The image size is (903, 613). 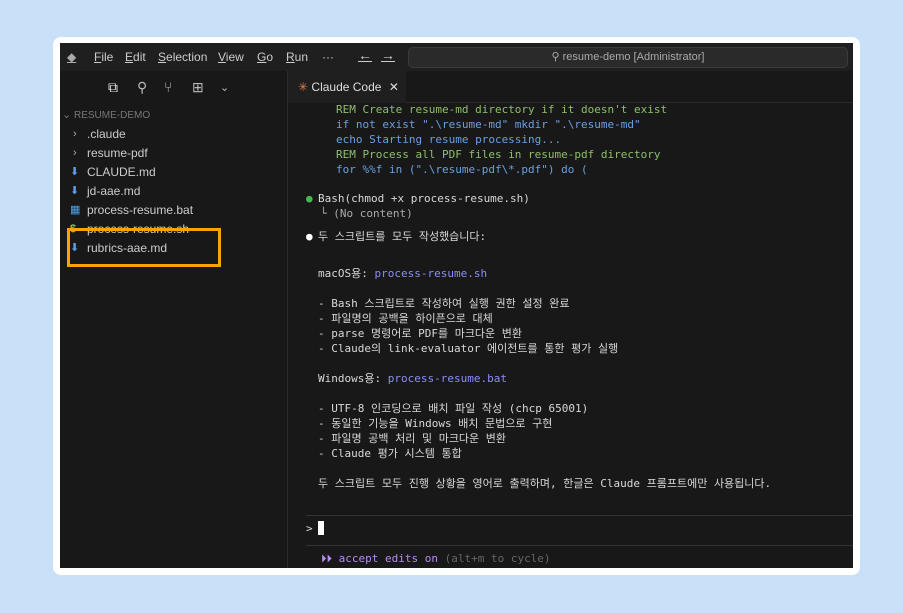 I want to click on item-label: jd-aae.md, so click(x=114, y=191).